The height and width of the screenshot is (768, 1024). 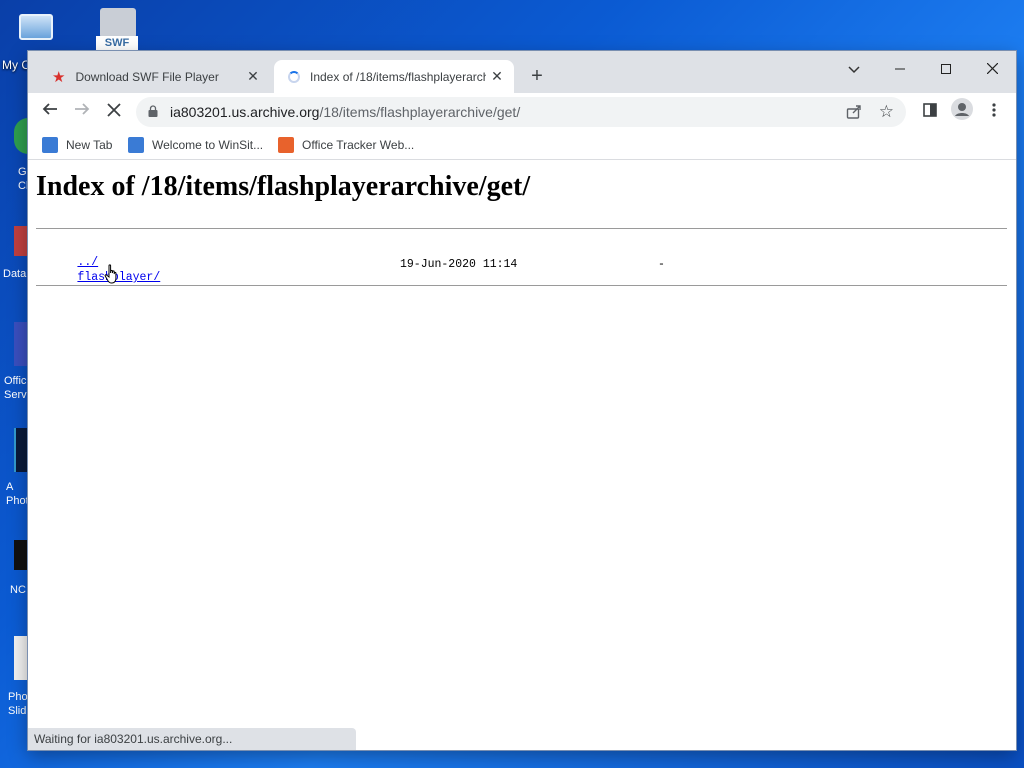 I want to click on maximize-button, so click(x=946, y=69).